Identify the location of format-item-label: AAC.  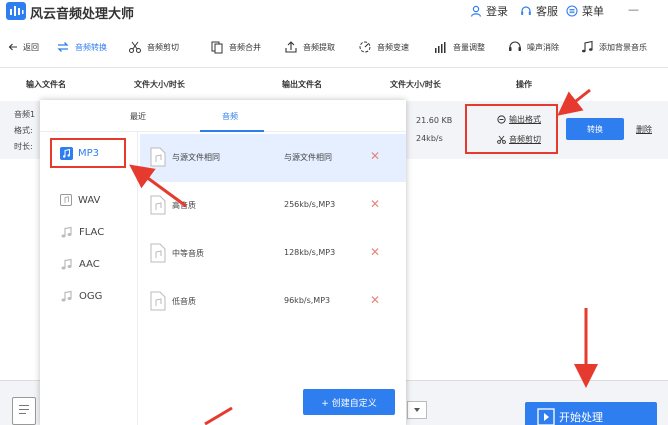
(89, 264).